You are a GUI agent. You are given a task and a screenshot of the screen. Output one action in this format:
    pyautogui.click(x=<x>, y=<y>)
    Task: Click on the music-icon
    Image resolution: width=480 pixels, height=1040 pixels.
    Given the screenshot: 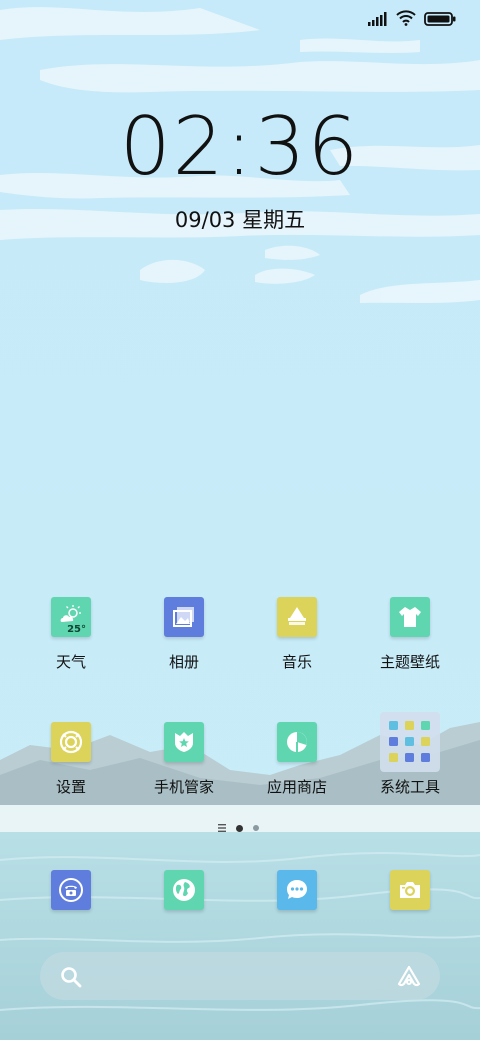 What is the action you would take?
    pyautogui.click(x=297, y=617)
    